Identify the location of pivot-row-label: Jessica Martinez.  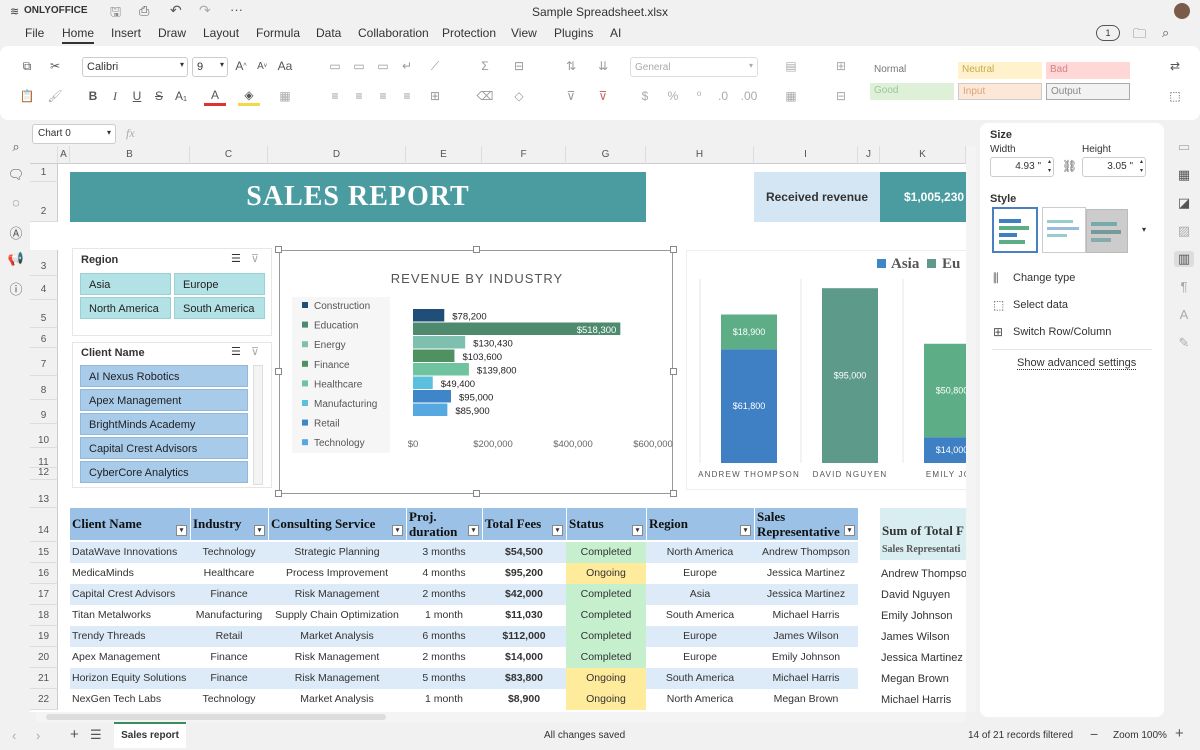
(921, 658).